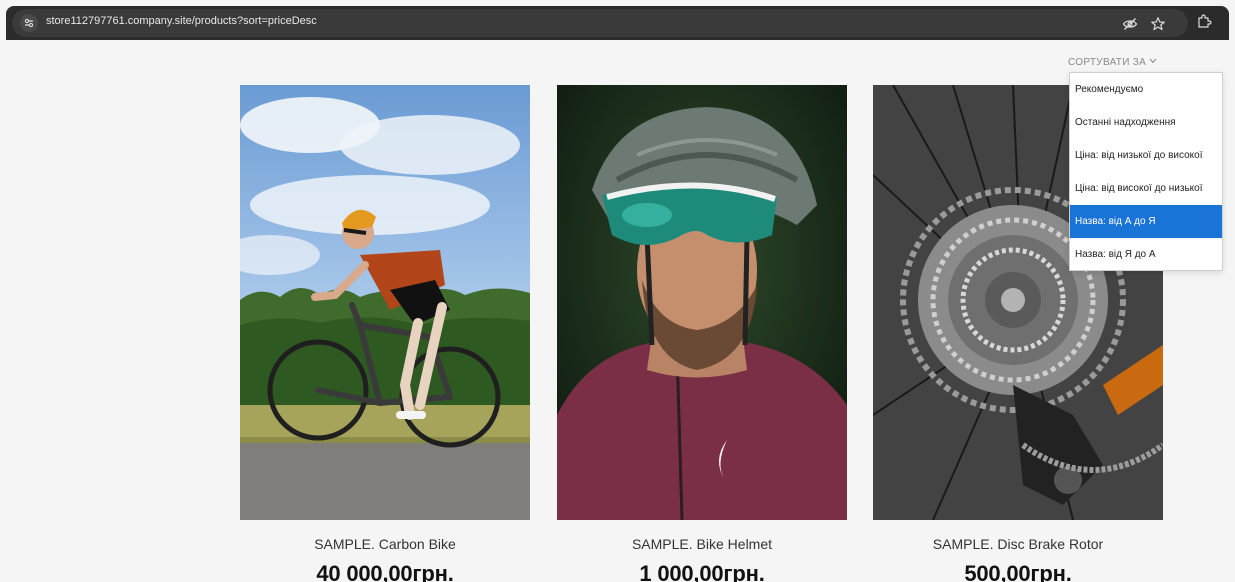  Describe the element at coordinates (1204, 21) in the screenshot. I see `extensions-icon` at that location.